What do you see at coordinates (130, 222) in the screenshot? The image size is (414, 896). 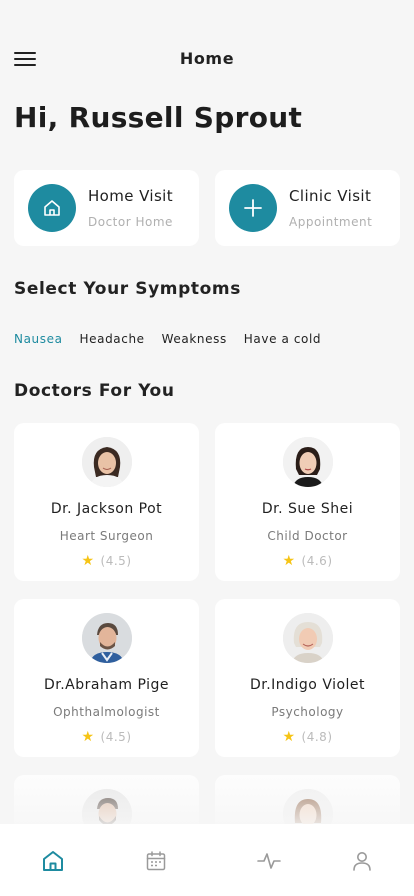 I see `home-visit-subtitle: Doctor Home` at bounding box center [130, 222].